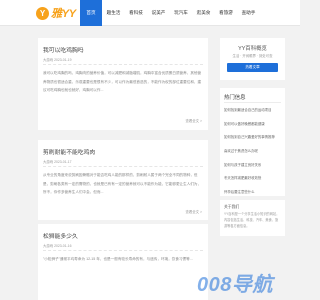  What do you see at coordinates (235, 98) in the screenshot?
I see `hot-info-title: 热门信息` at bounding box center [235, 98].